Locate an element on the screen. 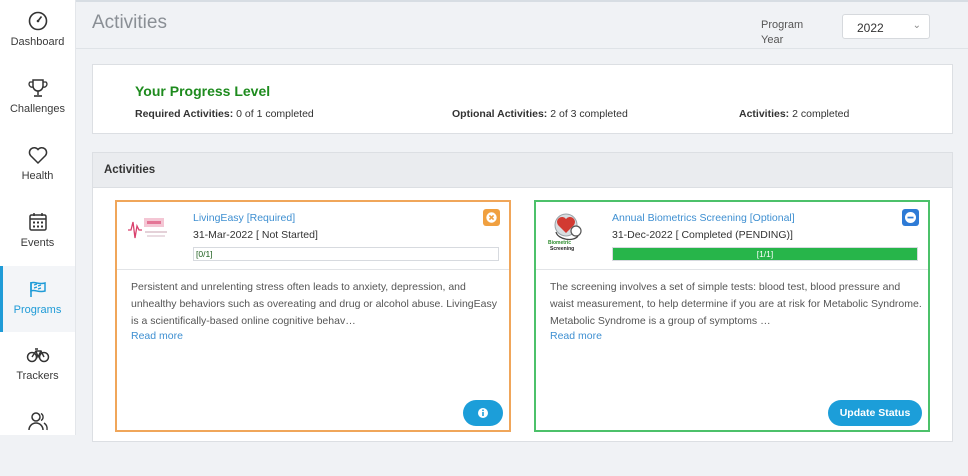 Image resolution: width=968 pixels, height=476 pixels. program-year-select: 2022 ⌄ is located at coordinates (886, 26).